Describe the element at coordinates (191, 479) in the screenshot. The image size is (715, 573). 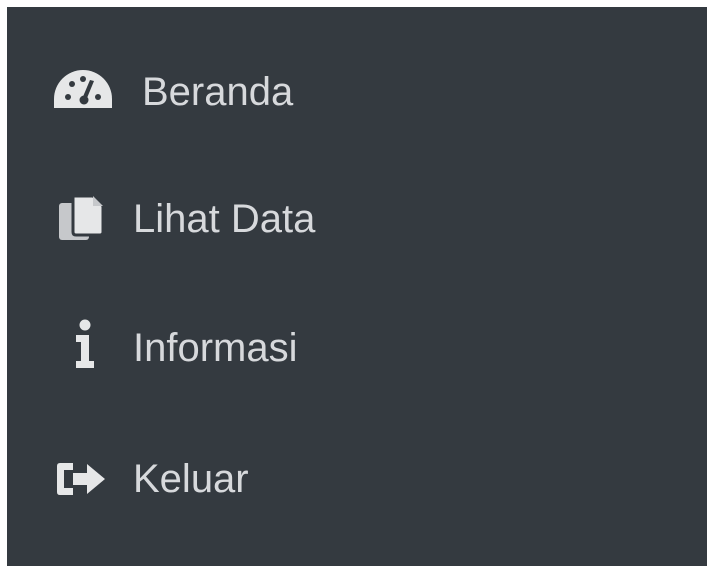
I see `sidebar-item-label: Keluar` at that location.